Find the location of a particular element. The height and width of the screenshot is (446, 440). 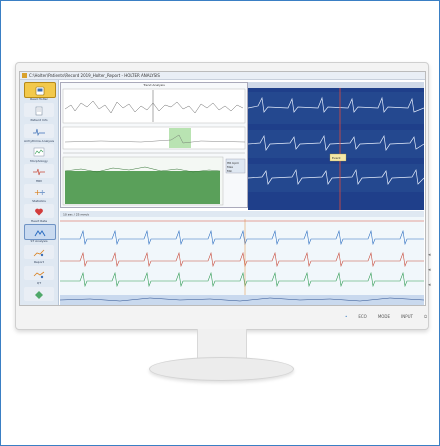

side-buttons: ◂ ◂ ◂ is located at coordinates (429, 270).